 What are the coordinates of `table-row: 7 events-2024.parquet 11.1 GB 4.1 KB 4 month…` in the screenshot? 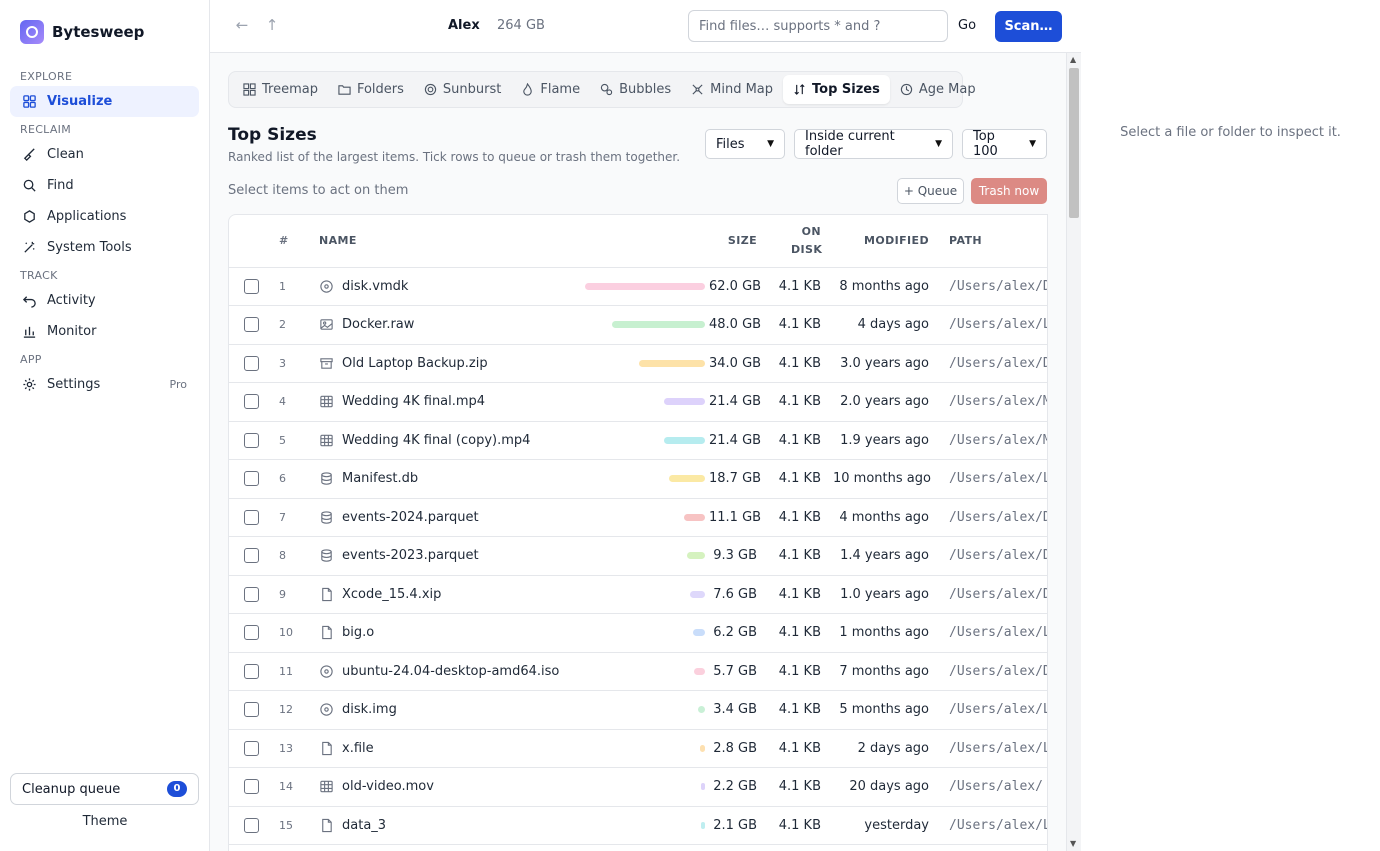 It's located at (638, 517).